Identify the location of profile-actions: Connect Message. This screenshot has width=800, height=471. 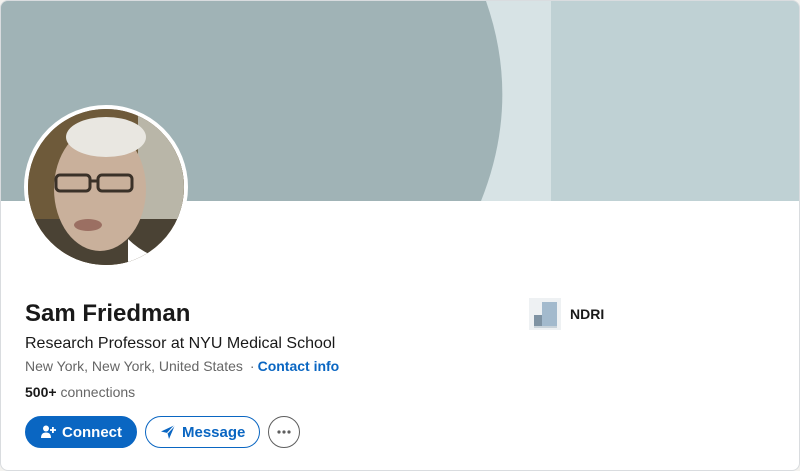
(163, 432).